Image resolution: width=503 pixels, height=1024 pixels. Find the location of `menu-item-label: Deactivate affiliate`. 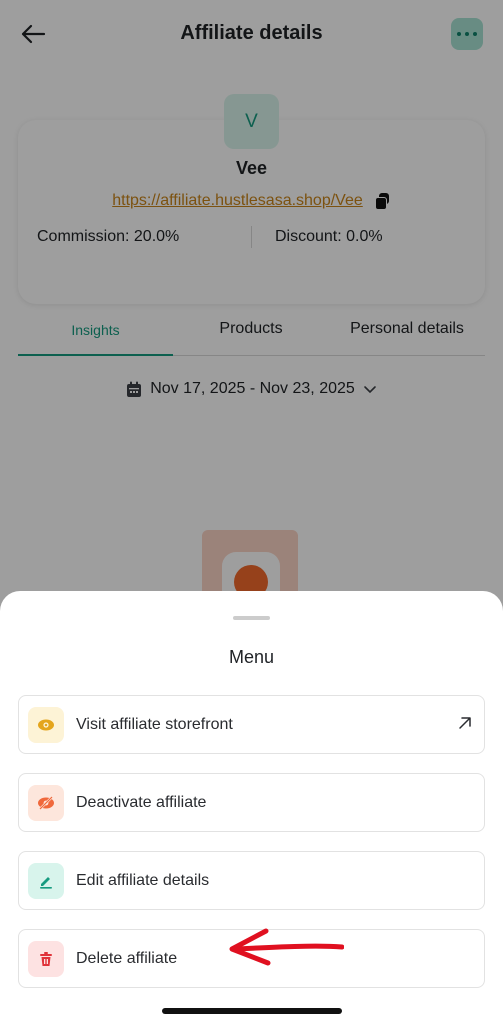

menu-item-label: Deactivate affiliate is located at coordinates (141, 802).